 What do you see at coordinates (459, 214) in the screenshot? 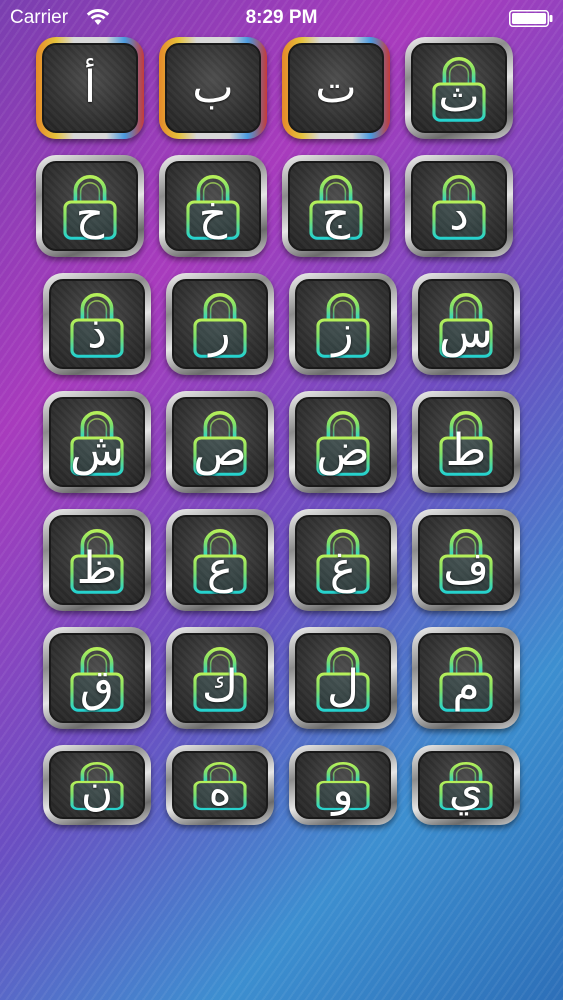
I see `letter-label: د` at bounding box center [459, 214].